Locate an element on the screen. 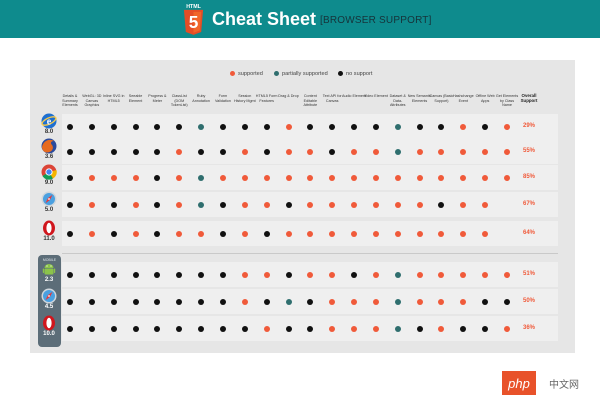 This screenshot has height=401, width=600. page-title: Cheat Sheet [BROWSER SUPPORT] is located at coordinates (322, 20).